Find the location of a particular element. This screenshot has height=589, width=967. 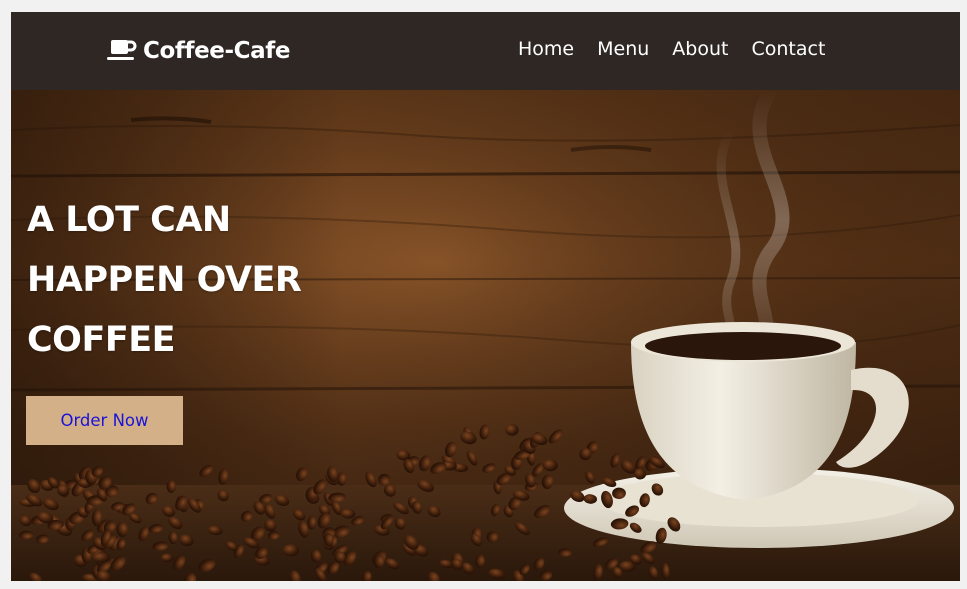

hero-headline: A LOT CAN HAPPEN OVER COFFEE is located at coordinates (187, 280).